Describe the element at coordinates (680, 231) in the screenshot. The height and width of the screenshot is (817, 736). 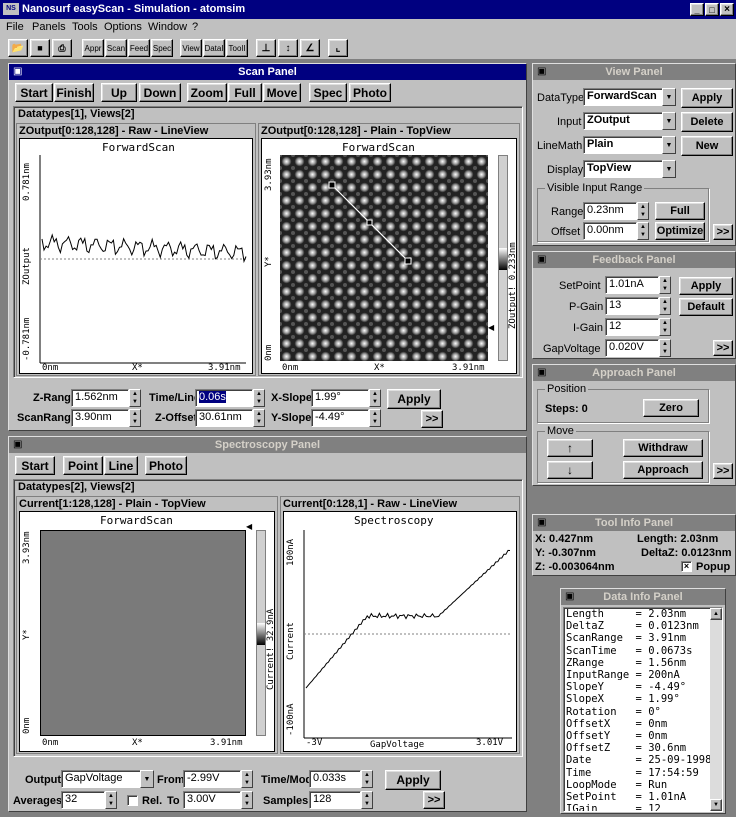
I see `optimize-button: Optimize` at that location.